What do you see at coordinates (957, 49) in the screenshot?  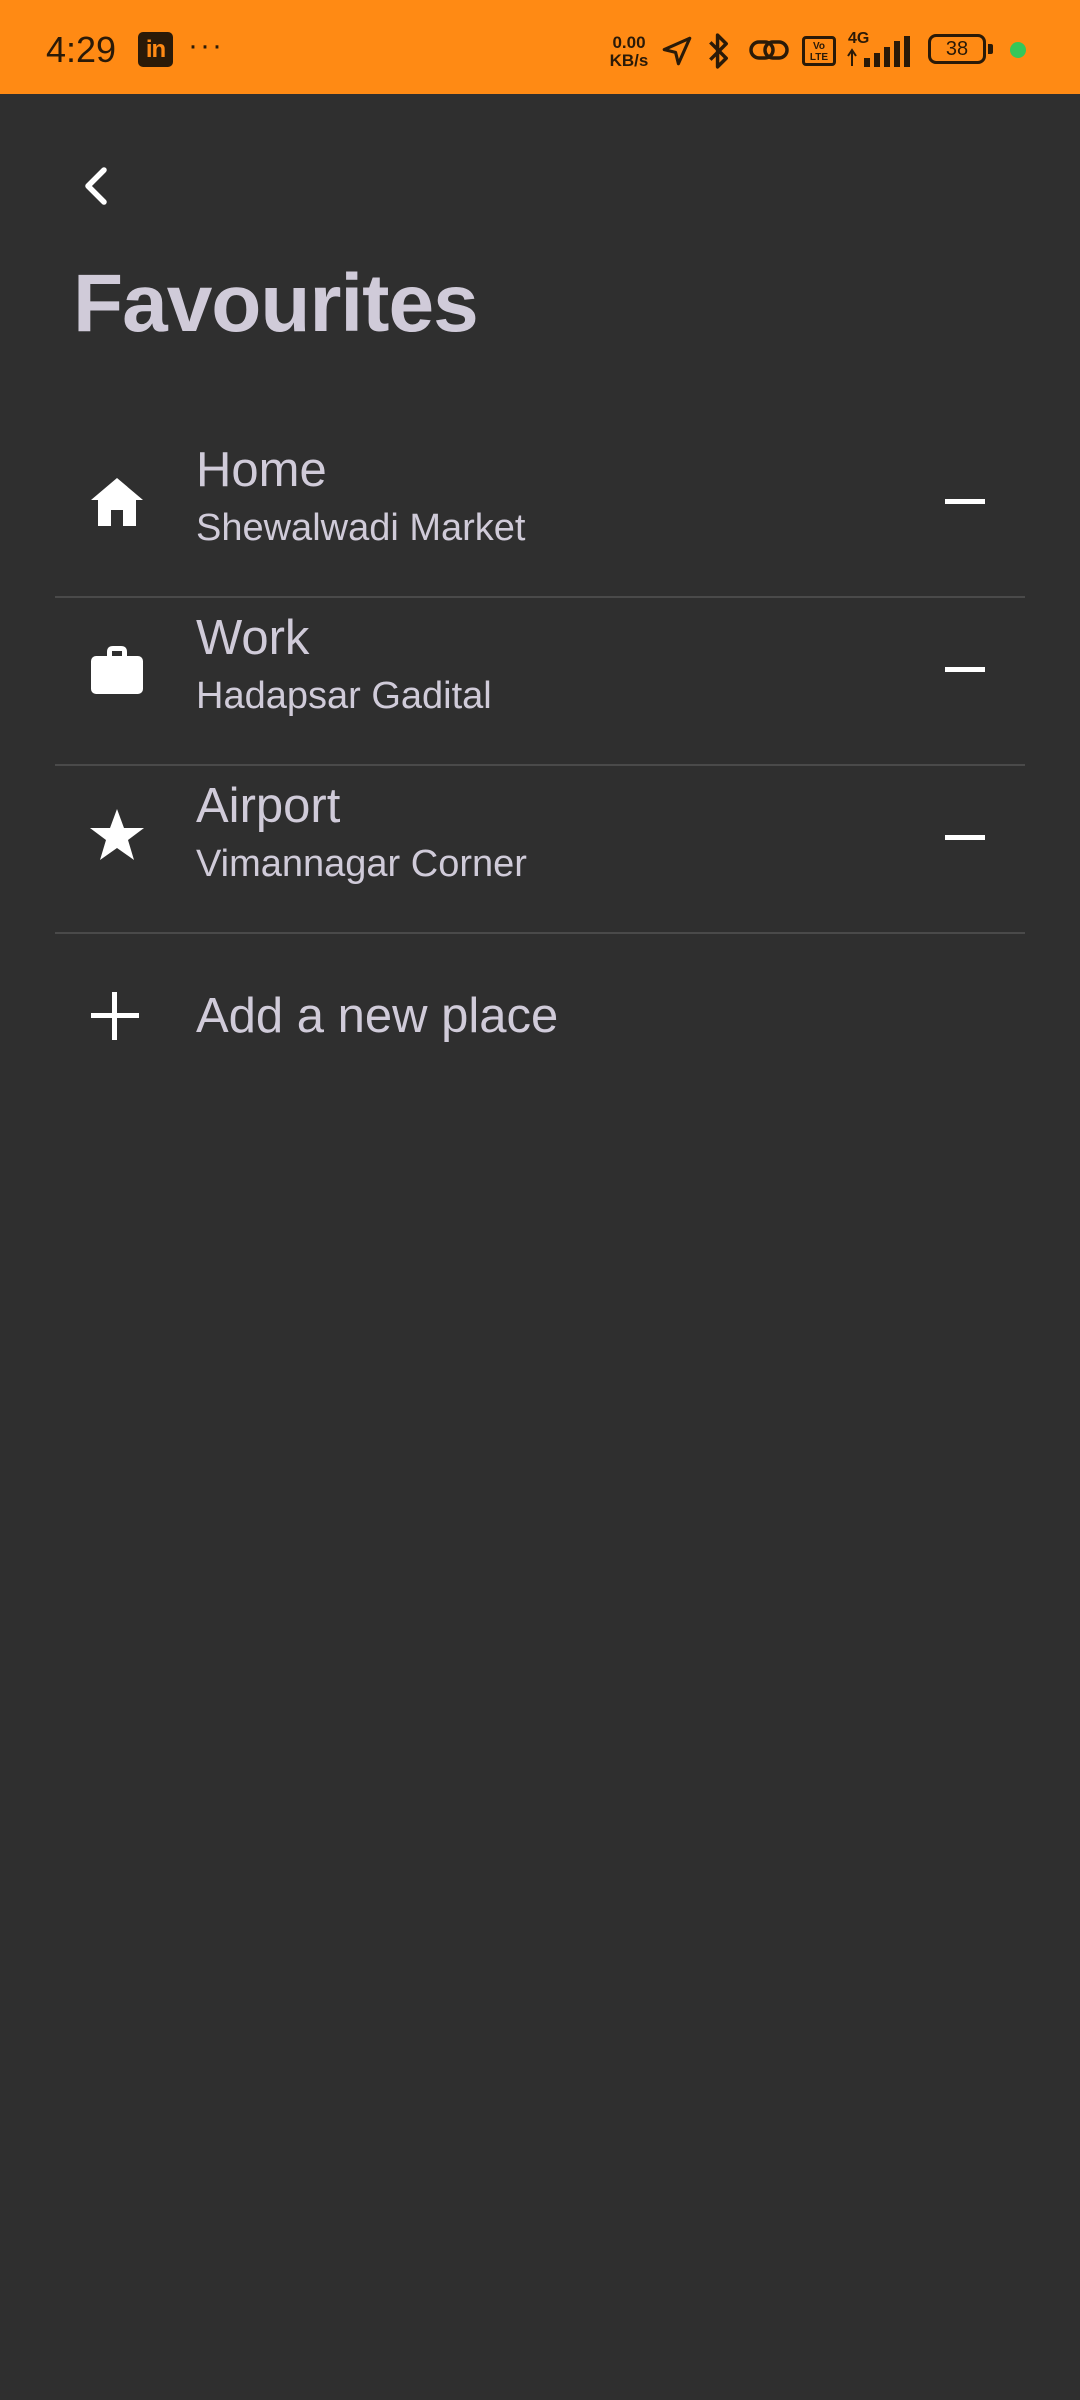 I see `battery-icon: 38` at bounding box center [957, 49].